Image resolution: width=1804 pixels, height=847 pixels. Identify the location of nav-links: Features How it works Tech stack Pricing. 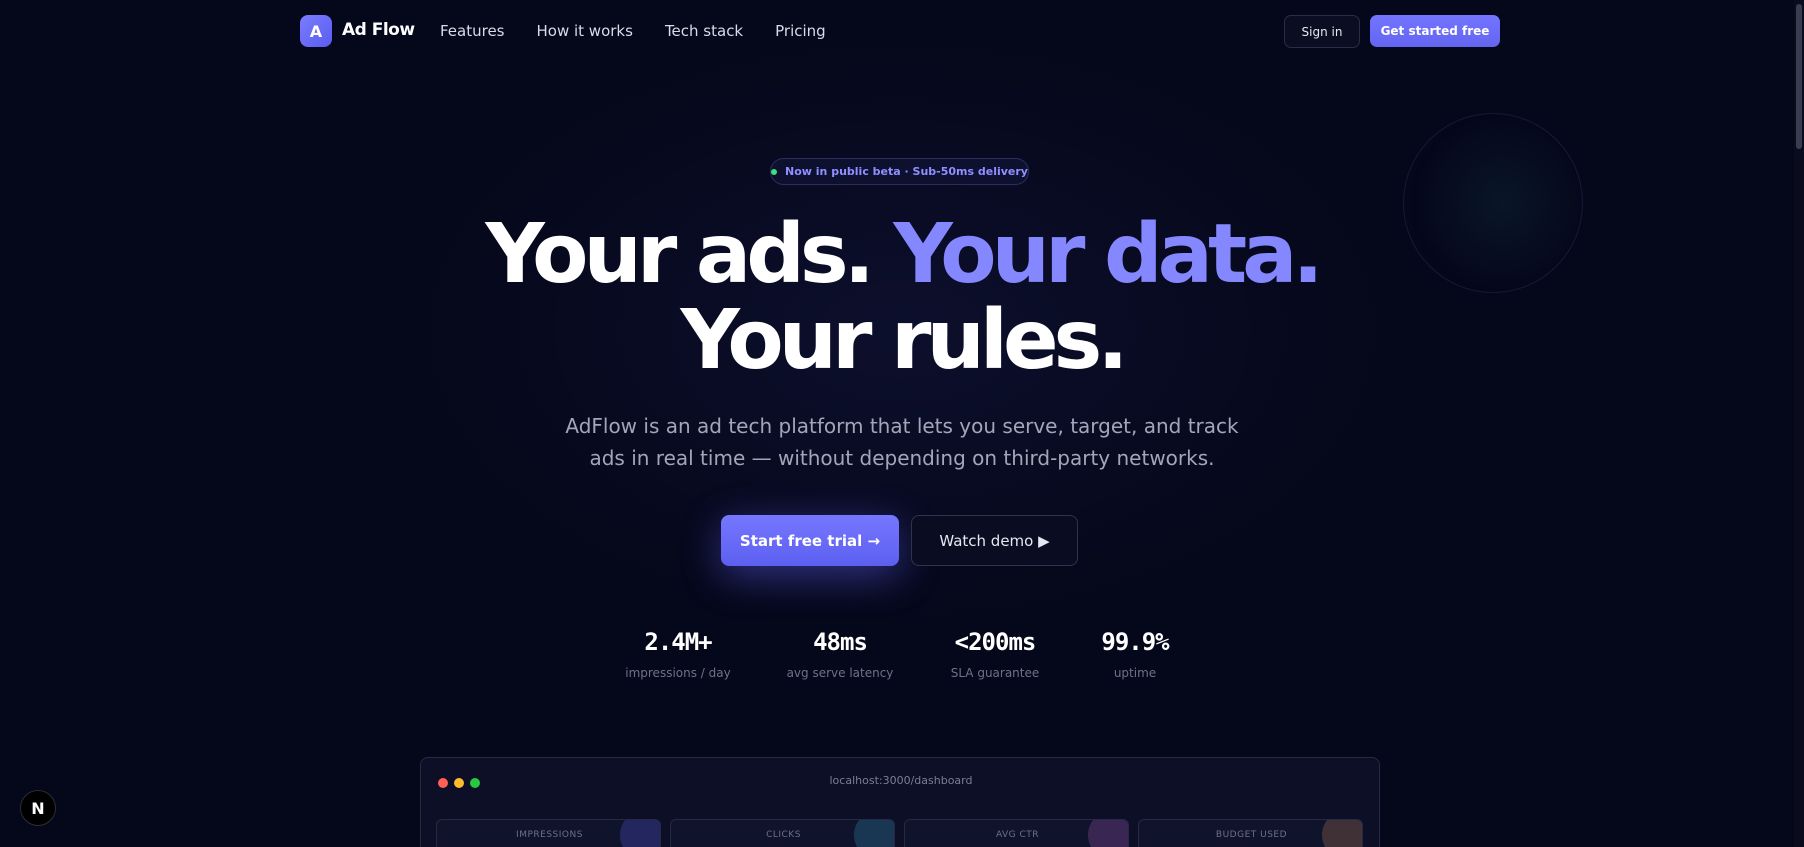
(633, 31).